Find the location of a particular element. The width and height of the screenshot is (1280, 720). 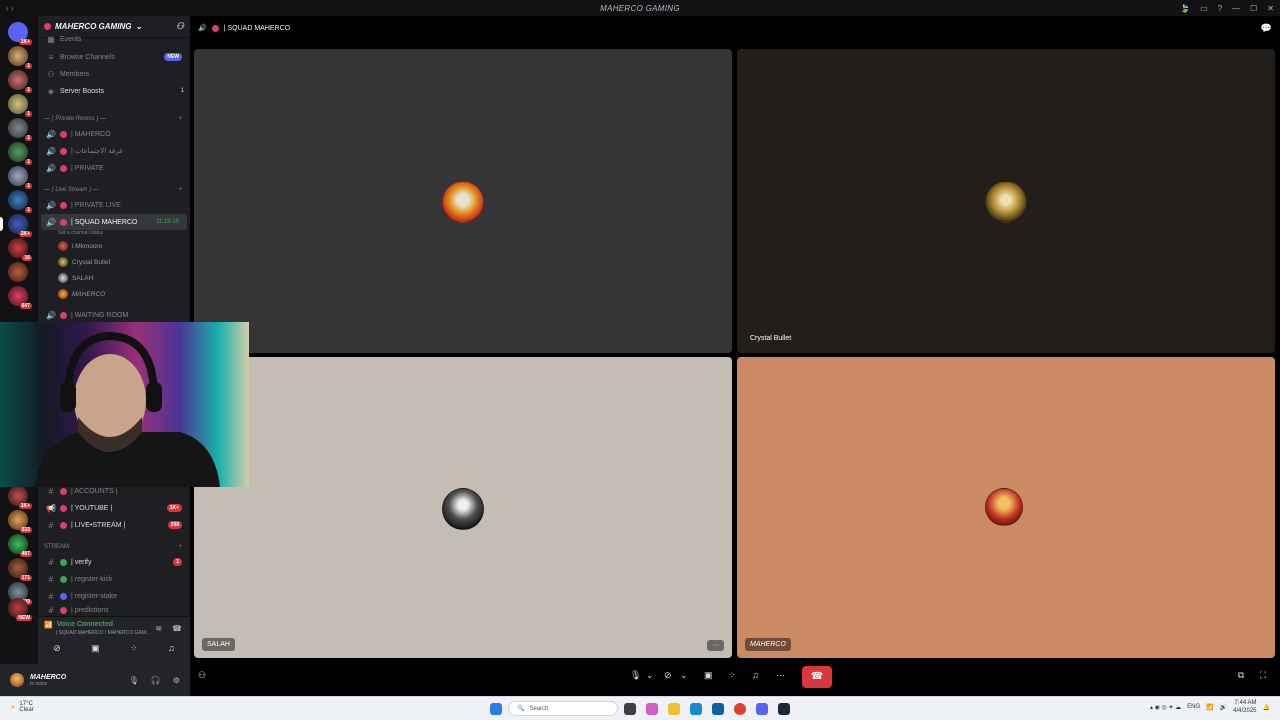

steam-icon is located at coordinates (784, 709).